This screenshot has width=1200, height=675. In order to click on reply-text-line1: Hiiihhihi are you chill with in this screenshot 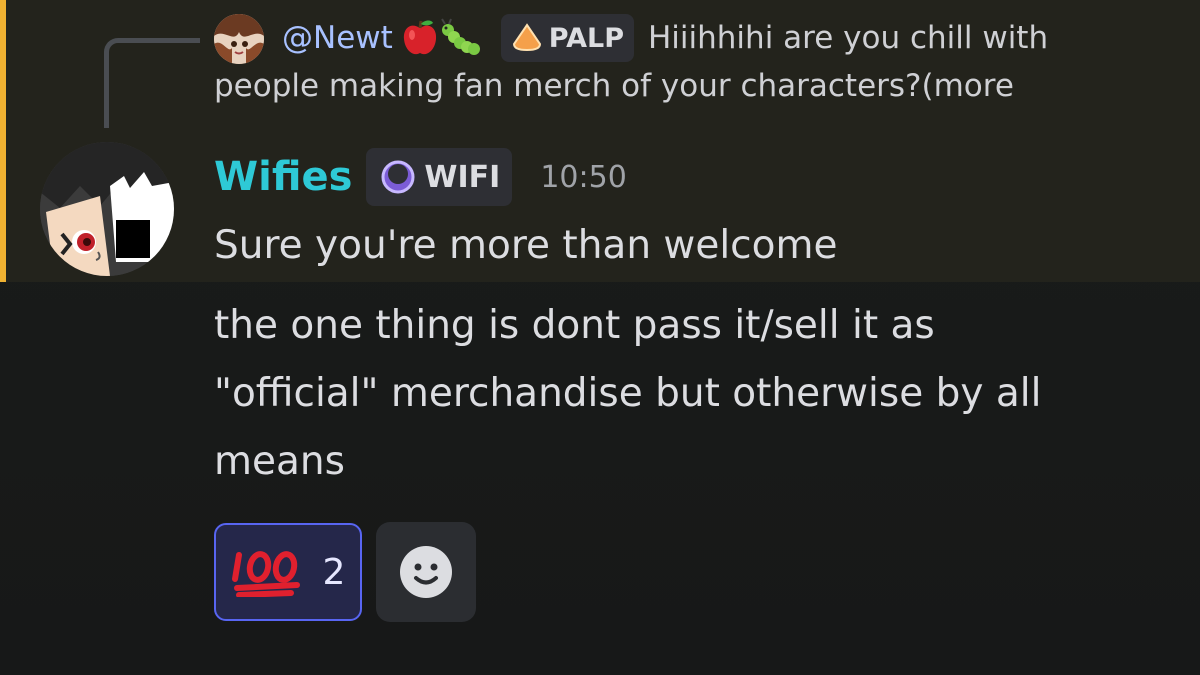, I will do `click(848, 38)`.